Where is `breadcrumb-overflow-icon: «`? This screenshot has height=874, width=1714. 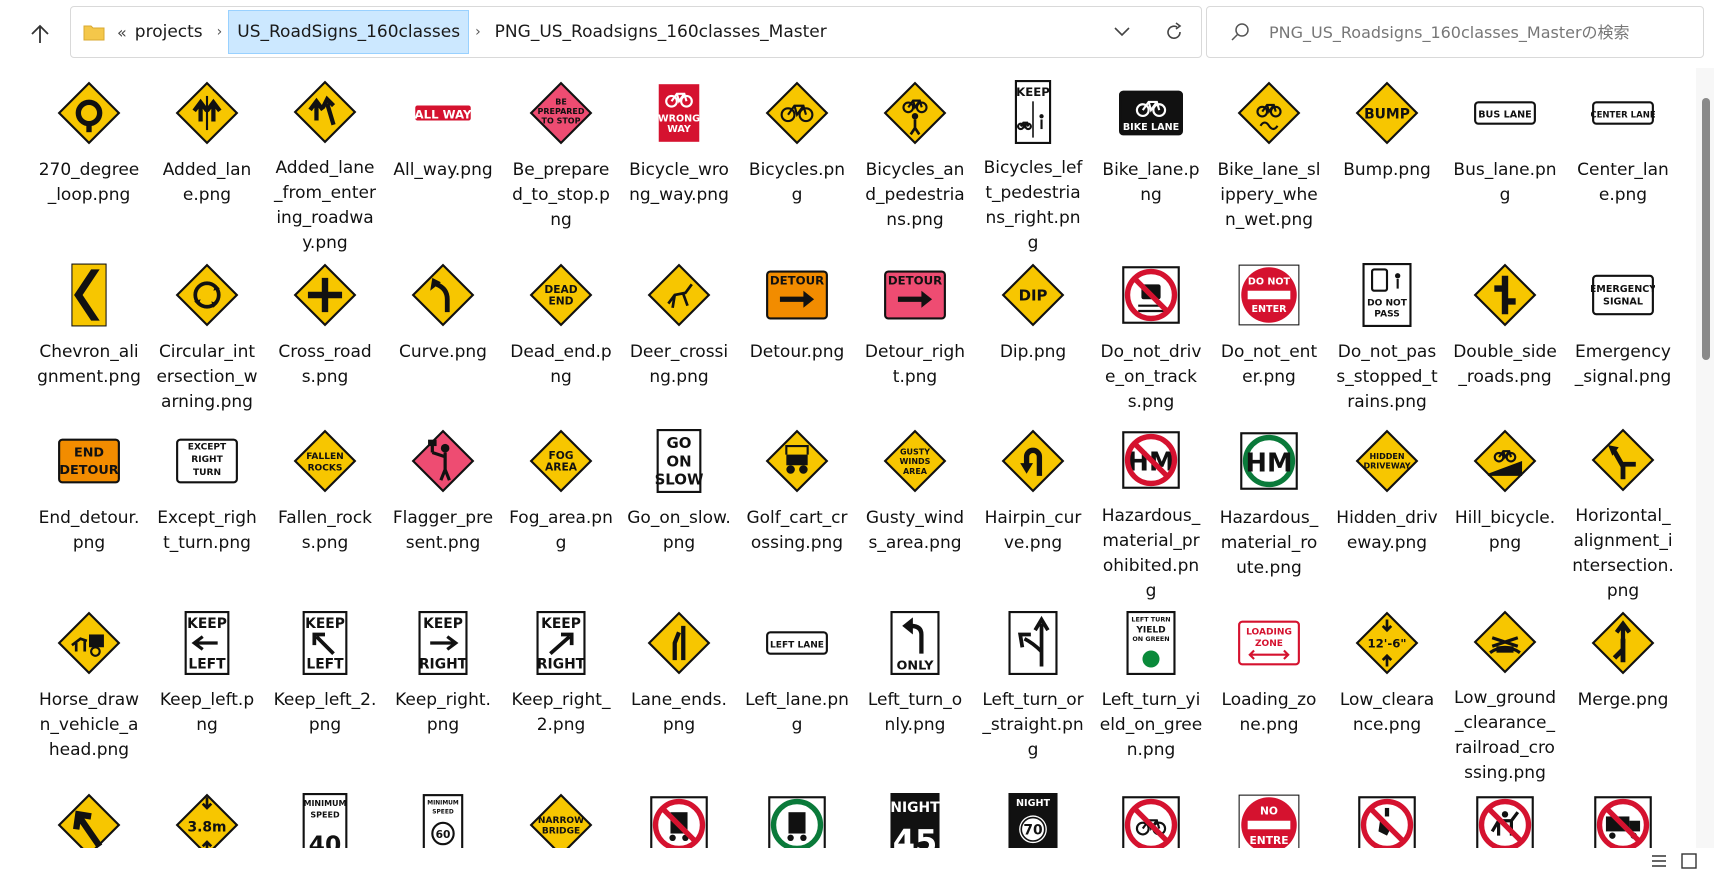 breadcrumb-overflow-icon: « is located at coordinates (122, 32).